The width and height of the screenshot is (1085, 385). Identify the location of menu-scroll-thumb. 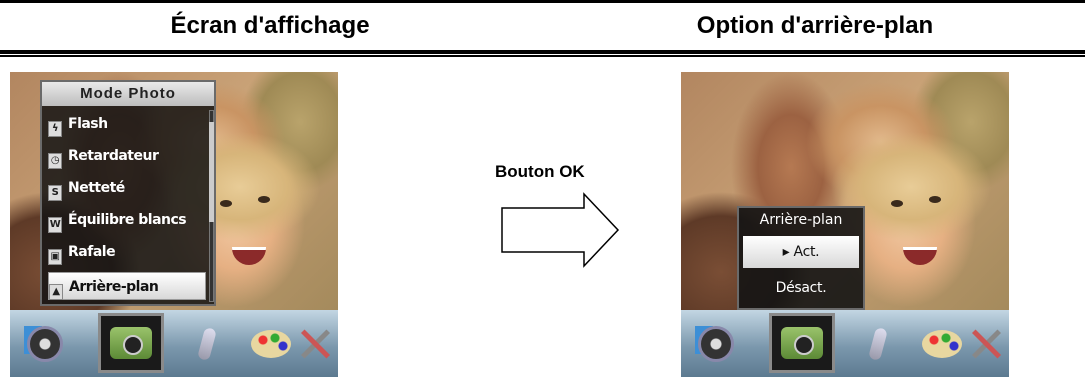
(211, 172).